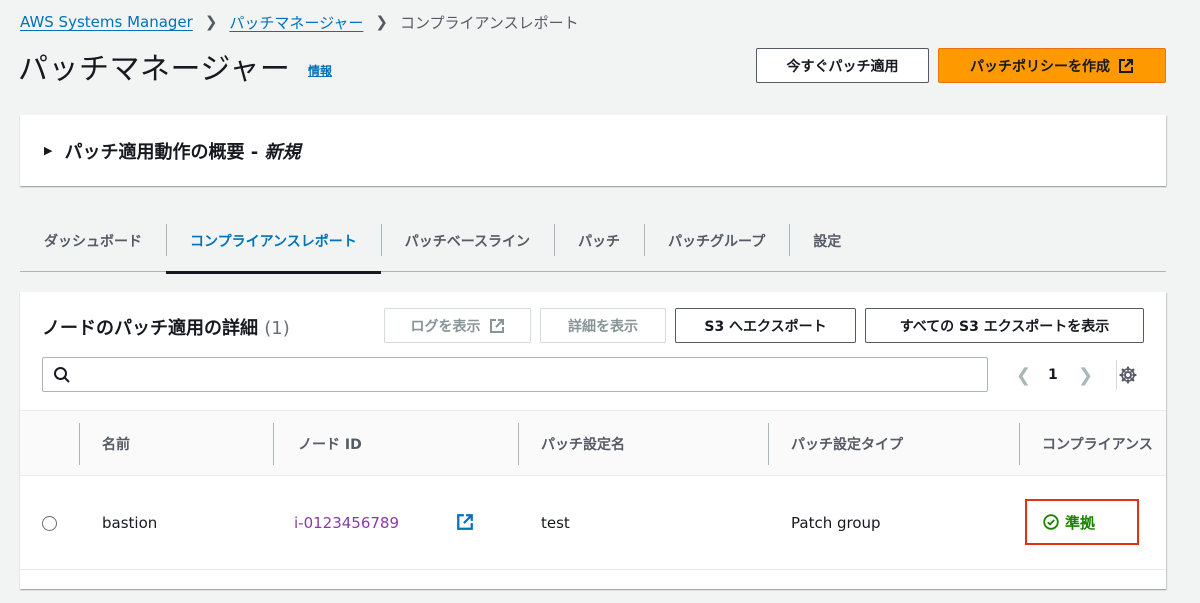 The height and width of the screenshot is (603, 1200). Describe the element at coordinates (593, 523) in the screenshot. I see `table-row: bastion i-0123456789 test Patch group 準拠` at that location.